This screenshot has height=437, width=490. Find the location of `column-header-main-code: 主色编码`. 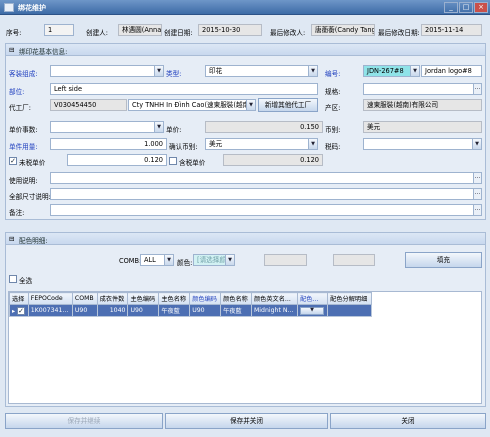

column-header-main-code: 主色编码 is located at coordinates (143, 298).